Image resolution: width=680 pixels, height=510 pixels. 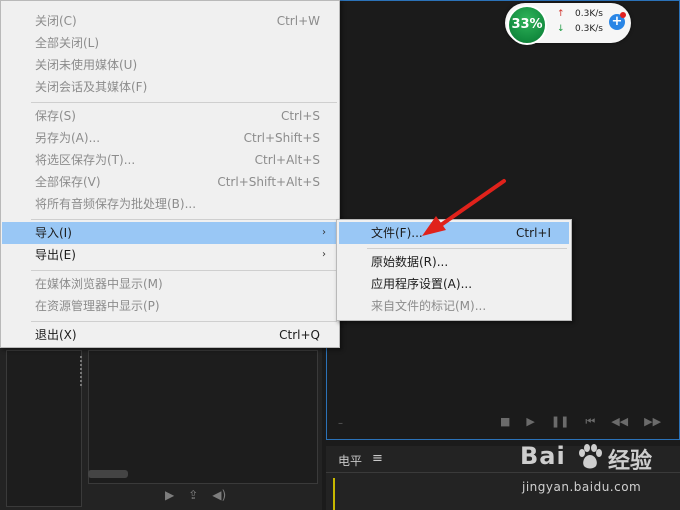 I want to click on menu-item-reveal-in-media-browser: 在媒体浏览器中显示(M), so click(x=170, y=284).